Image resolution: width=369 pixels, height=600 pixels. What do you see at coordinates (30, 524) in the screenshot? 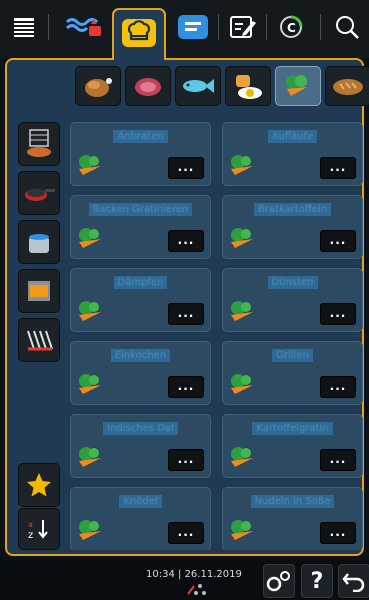
I see `svg-text: a` at bounding box center [30, 524].